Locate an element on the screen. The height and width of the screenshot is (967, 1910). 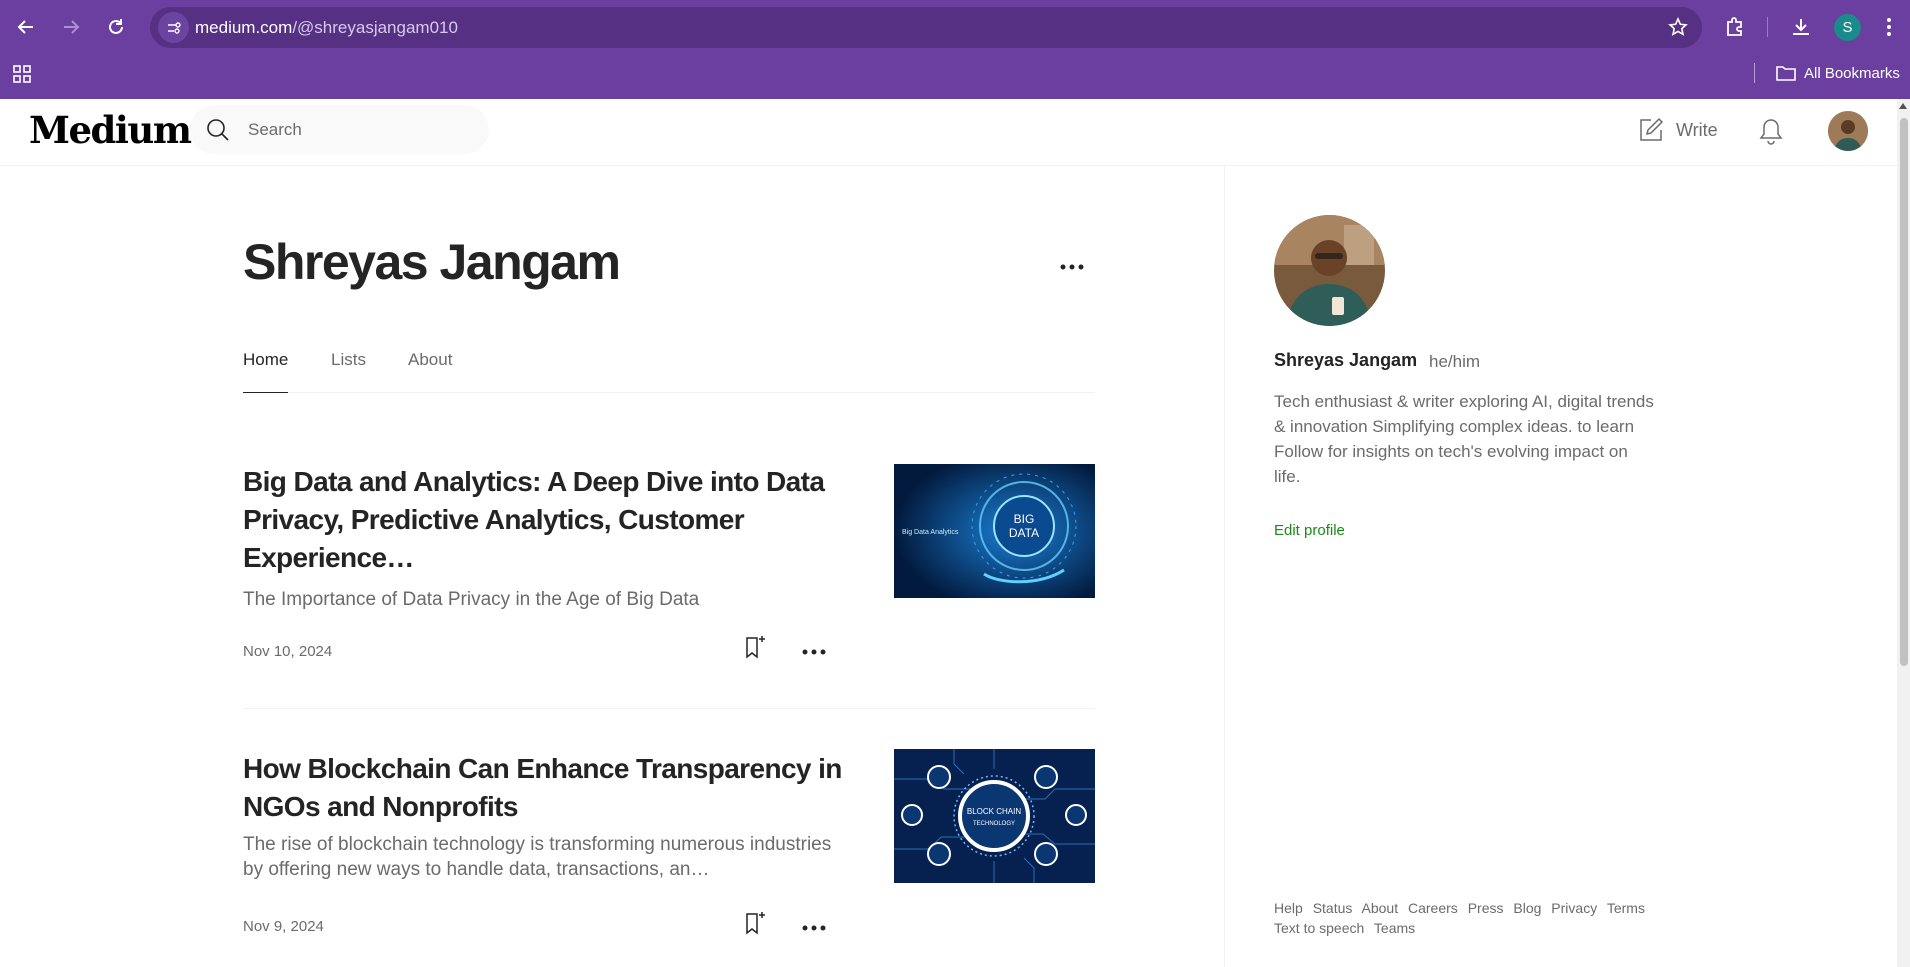
url-host: medium.com is located at coordinates (244, 27).